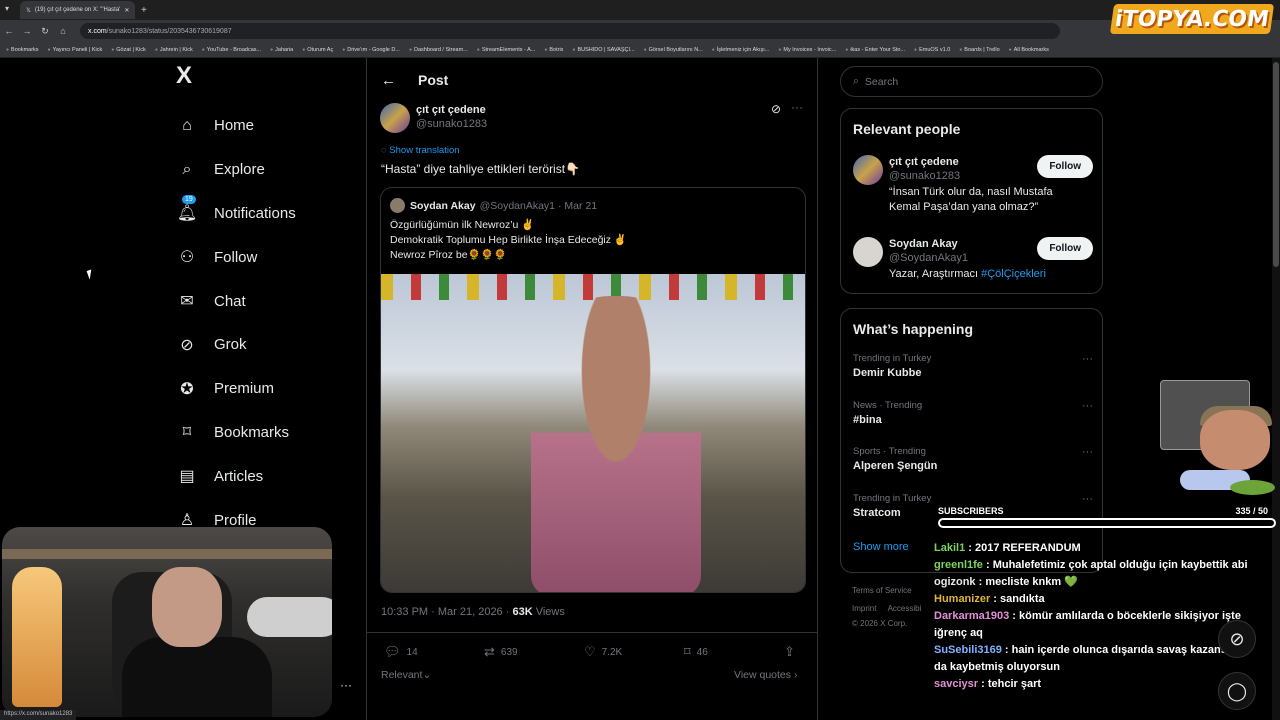  I want to click on trend-item: News · Trending #bina ···, so click(973, 413).